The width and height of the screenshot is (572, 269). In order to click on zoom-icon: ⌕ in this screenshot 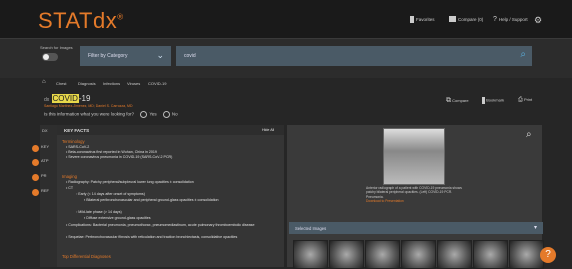, I will do `click(529, 134)`.